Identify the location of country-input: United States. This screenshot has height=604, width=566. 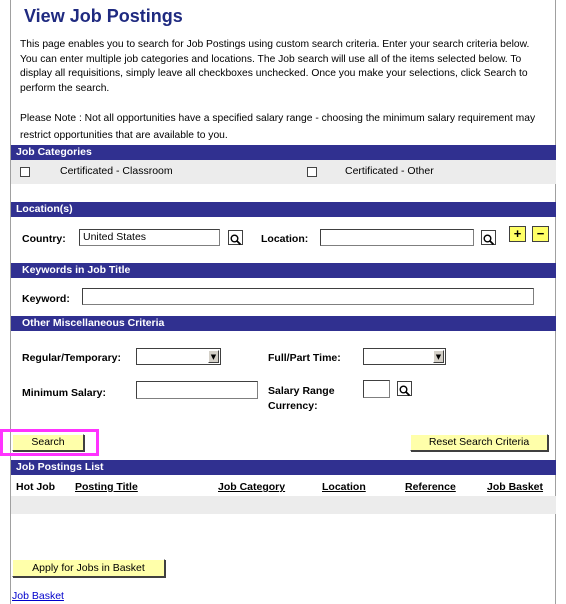
(149, 237).